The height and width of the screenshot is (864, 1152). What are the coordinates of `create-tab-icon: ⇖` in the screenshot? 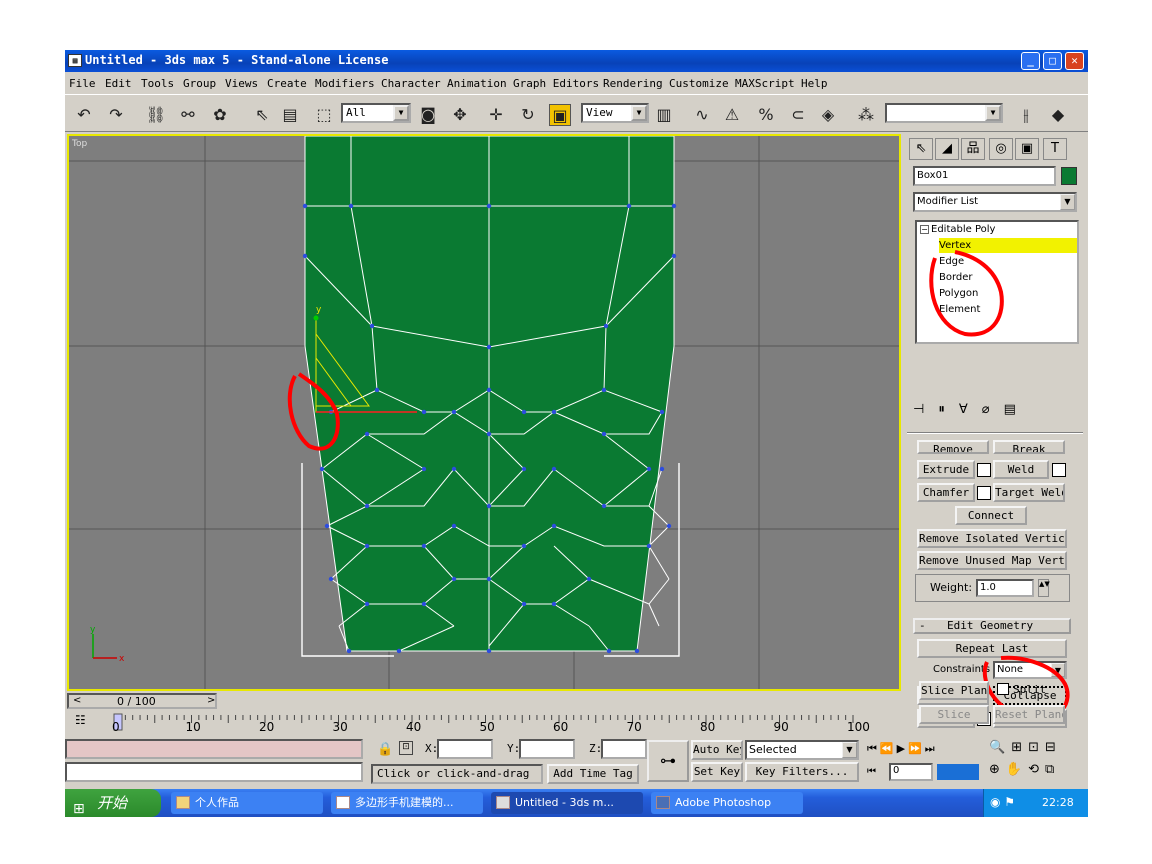 It's located at (921, 149).